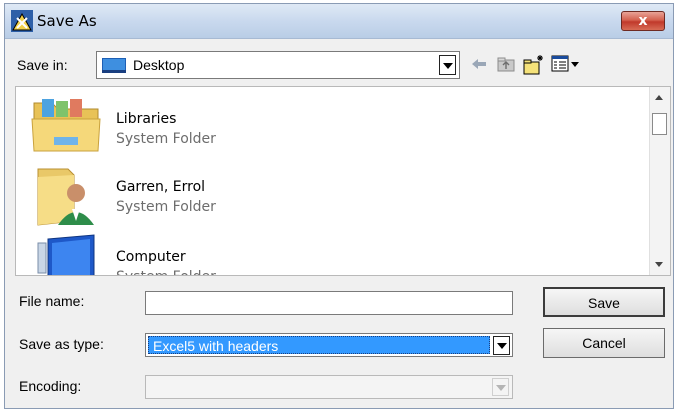  I want to click on vertical-scrollbar, so click(659, 181).